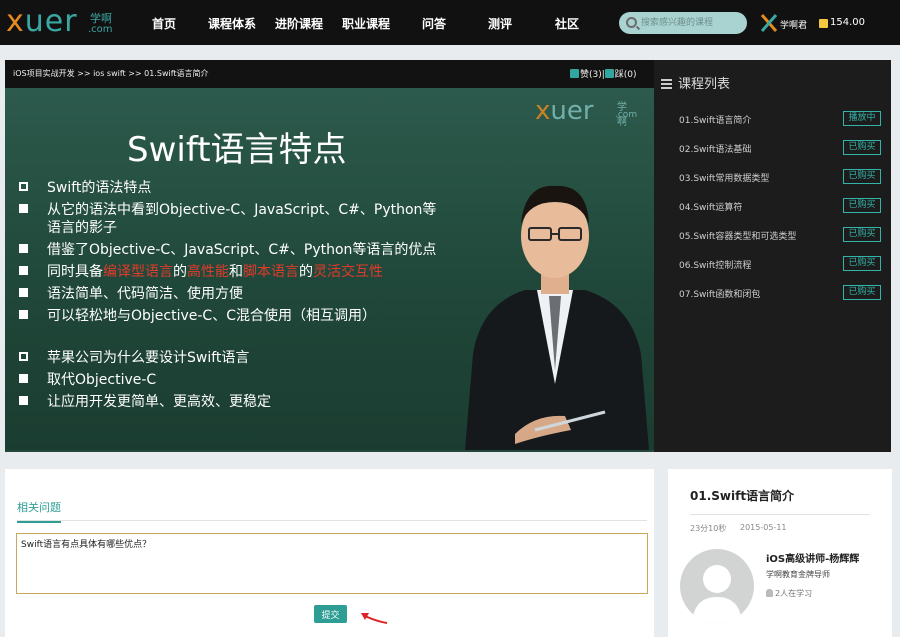 This screenshot has width=900, height=637. Describe the element at coordinates (780, 293) in the screenshot. I see `course-item: 07.Swift函数和闭包 已购买` at that location.